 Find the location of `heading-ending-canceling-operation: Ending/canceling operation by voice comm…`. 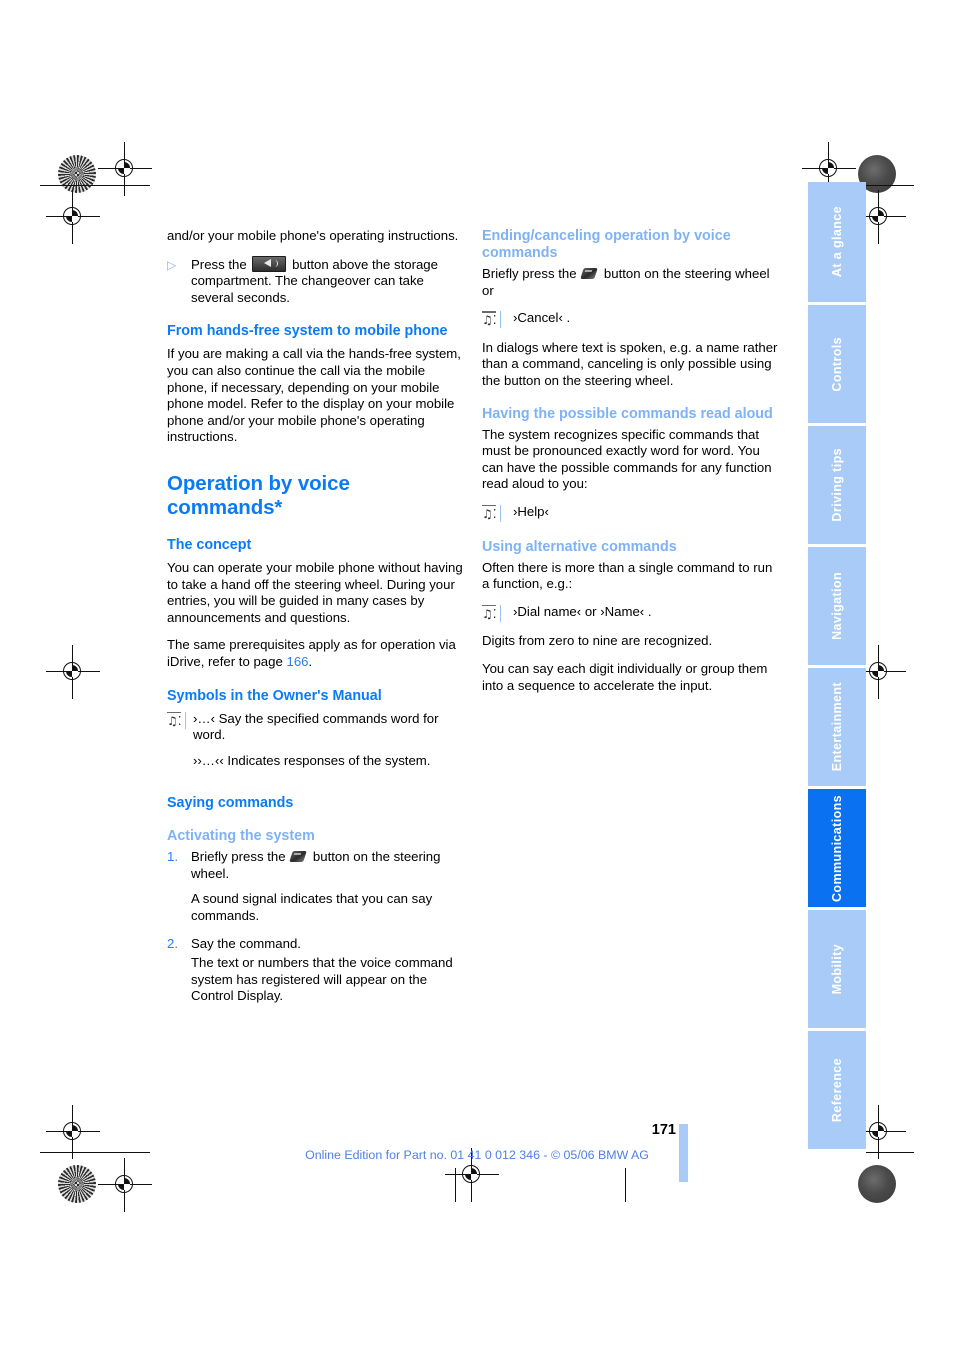

heading-ending-canceling-operation: Ending/canceling operation by voice comm… is located at coordinates (606, 244).